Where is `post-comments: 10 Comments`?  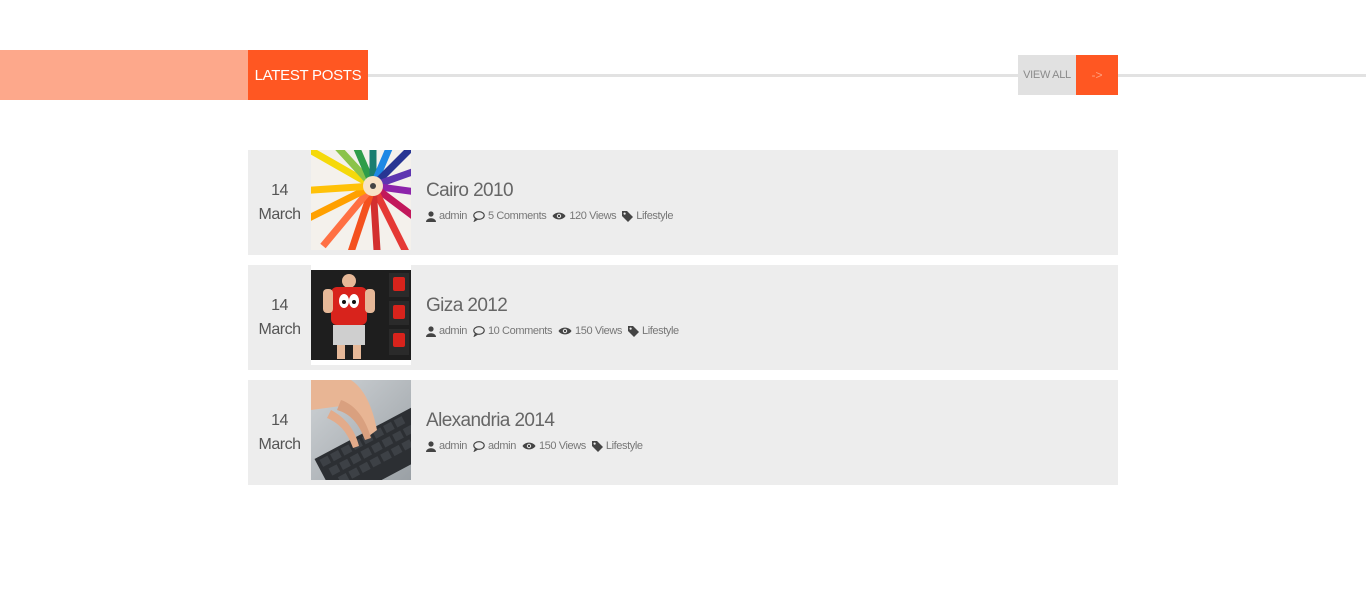
post-comments: 10 Comments is located at coordinates (512, 331).